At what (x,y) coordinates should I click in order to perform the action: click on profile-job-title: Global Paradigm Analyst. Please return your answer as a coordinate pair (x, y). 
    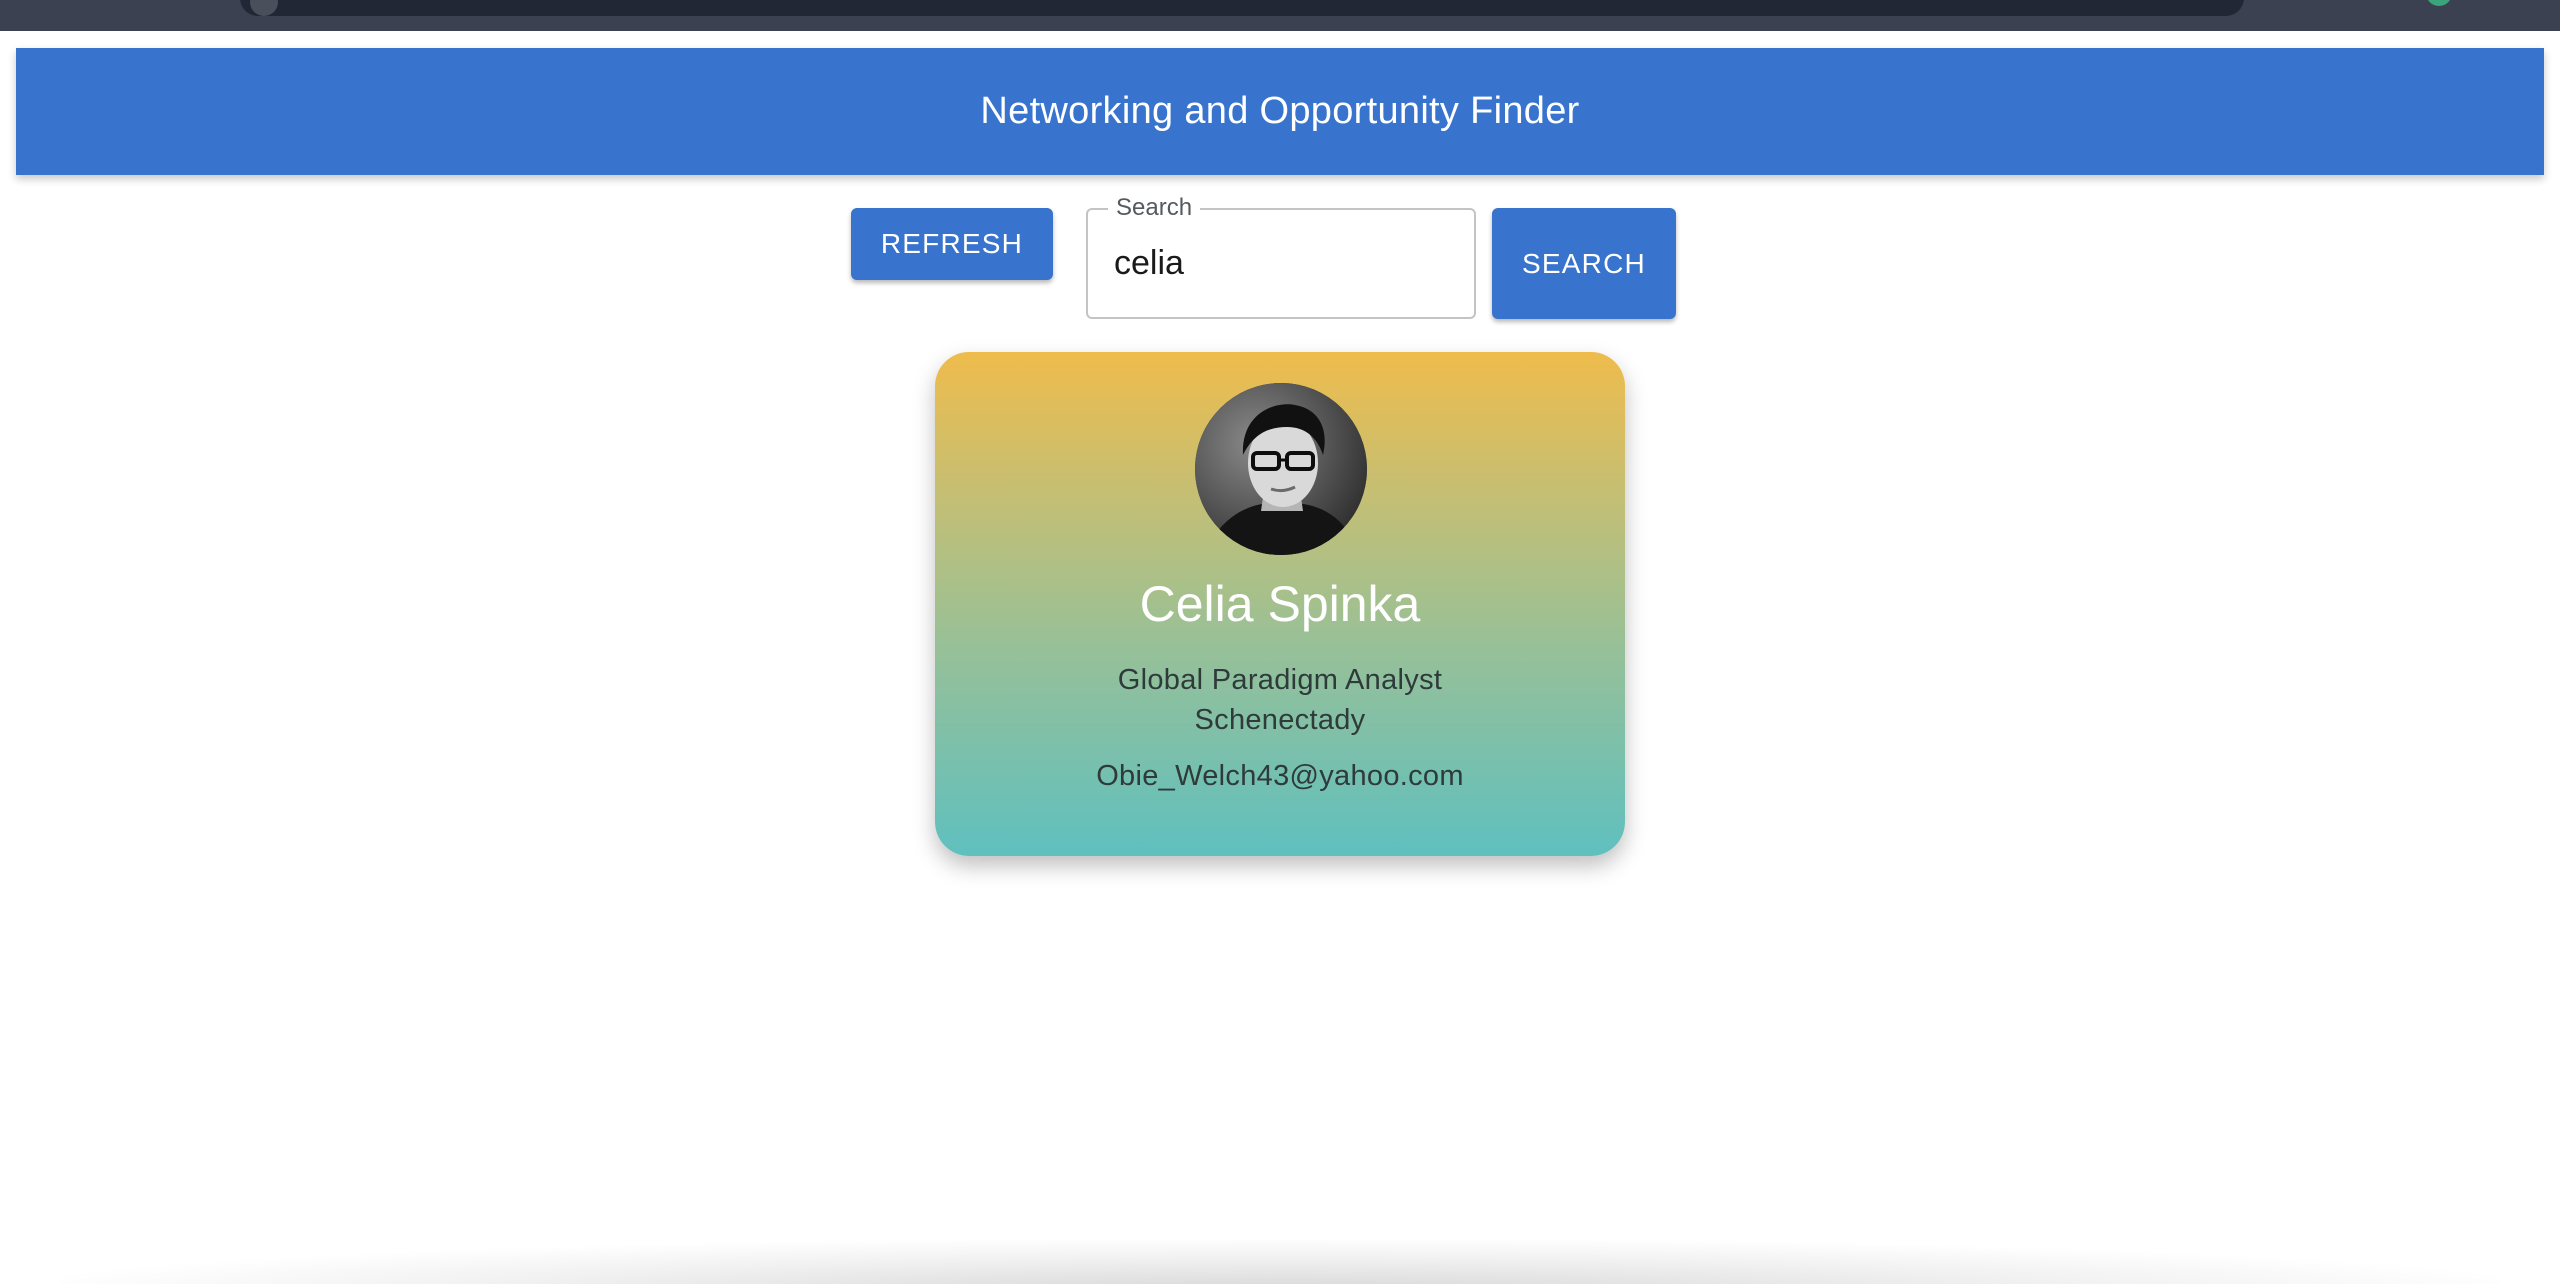
    Looking at the image, I should click on (1280, 680).